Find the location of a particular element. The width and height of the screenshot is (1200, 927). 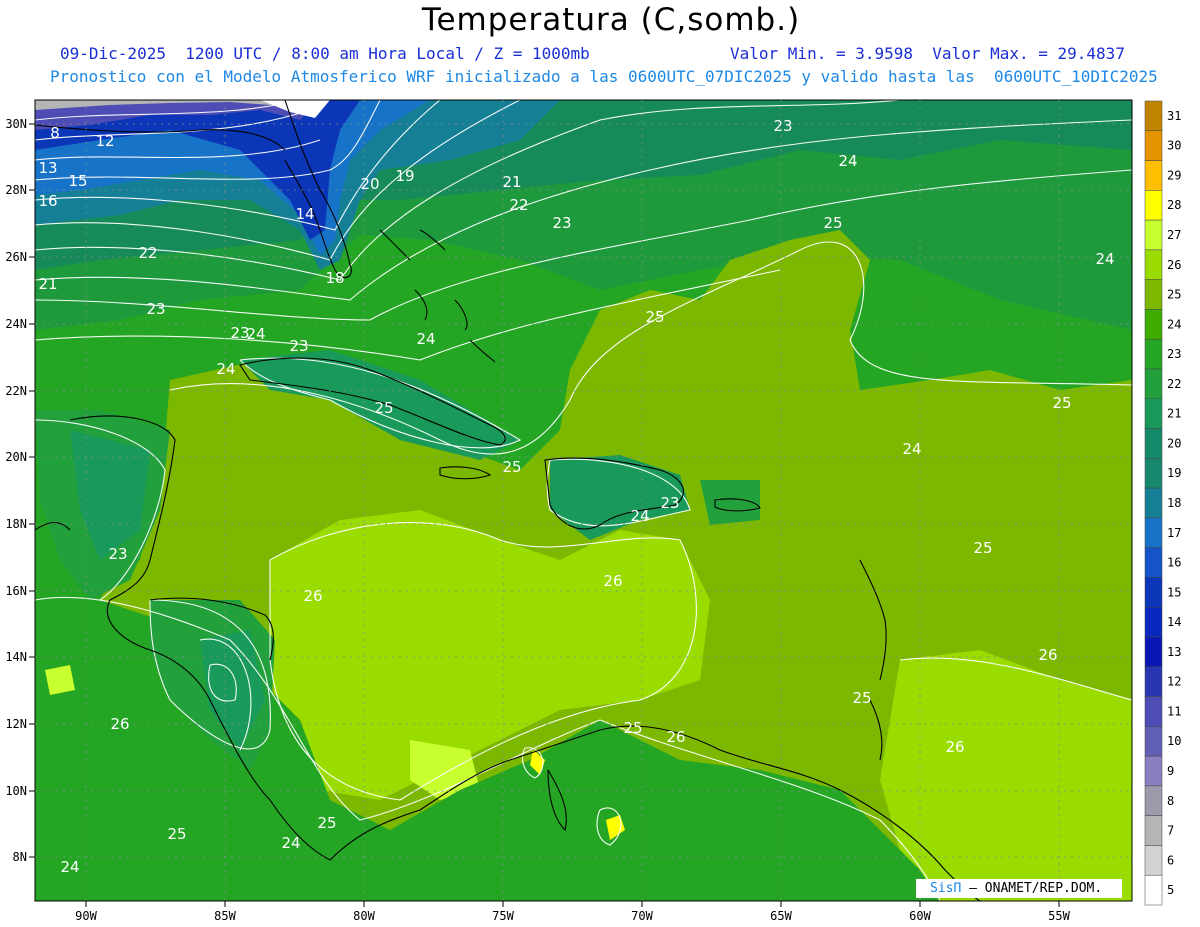

colorbar-label: 27 is located at coordinates (1174, 235).